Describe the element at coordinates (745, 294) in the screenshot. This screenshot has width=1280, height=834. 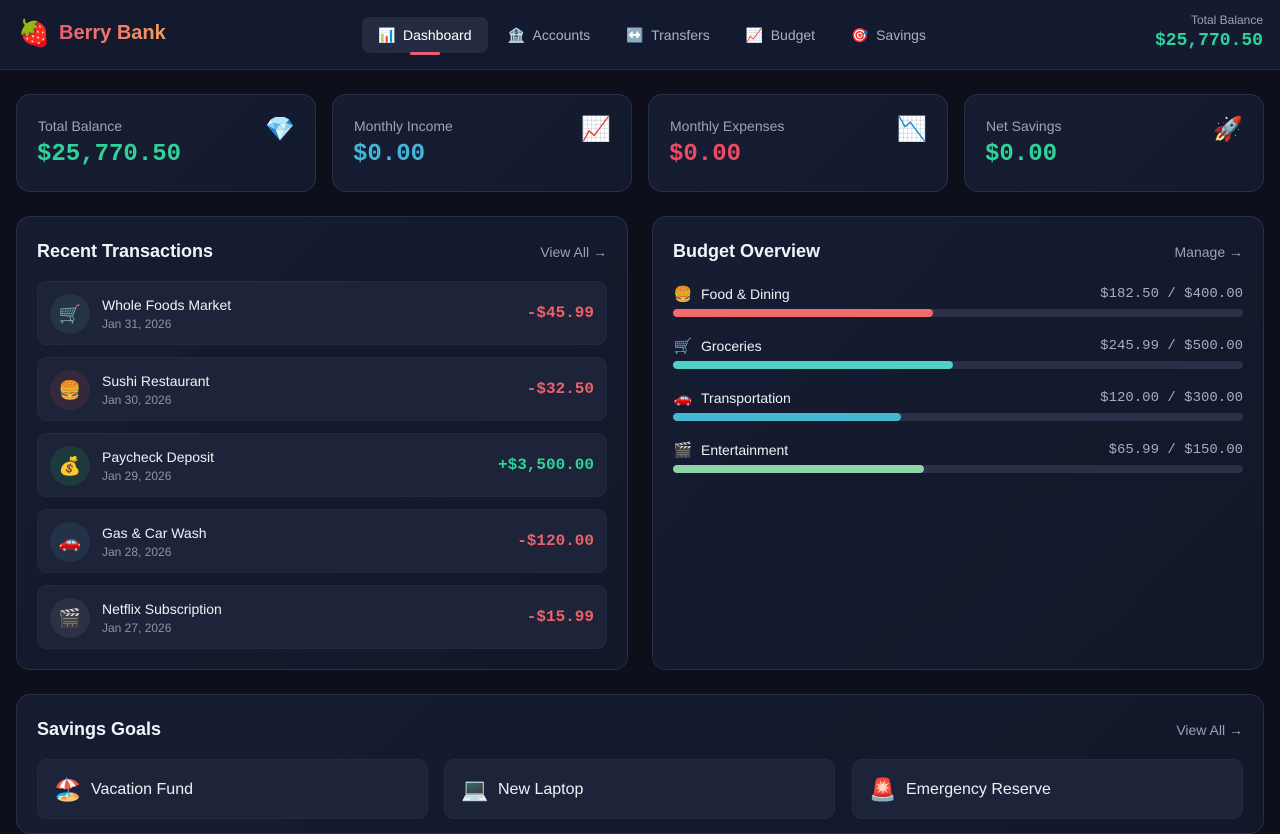
I see `budget-name: Food & Dining` at that location.